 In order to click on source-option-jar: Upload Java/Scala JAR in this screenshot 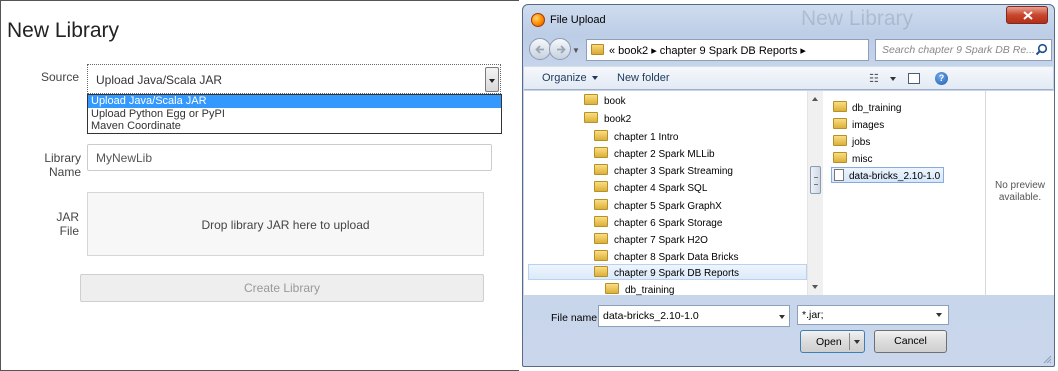, I will do `click(294, 101)`.